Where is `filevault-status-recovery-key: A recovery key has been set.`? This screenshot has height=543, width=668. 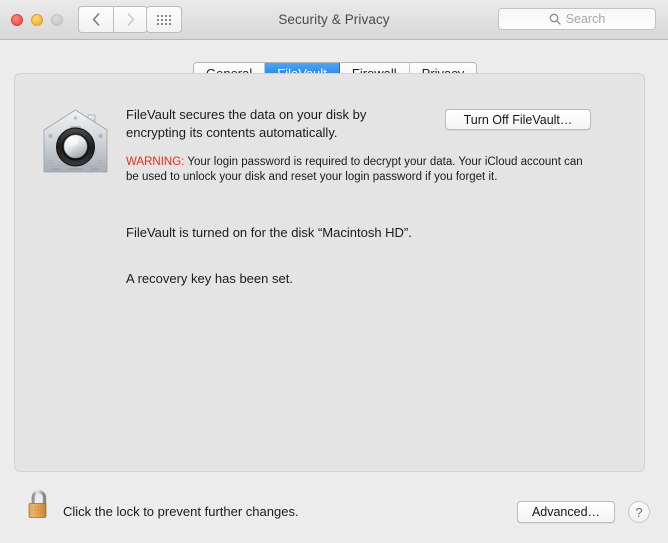 filevault-status-recovery-key: A recovery key has been set. is located at coordinates (209, 278).